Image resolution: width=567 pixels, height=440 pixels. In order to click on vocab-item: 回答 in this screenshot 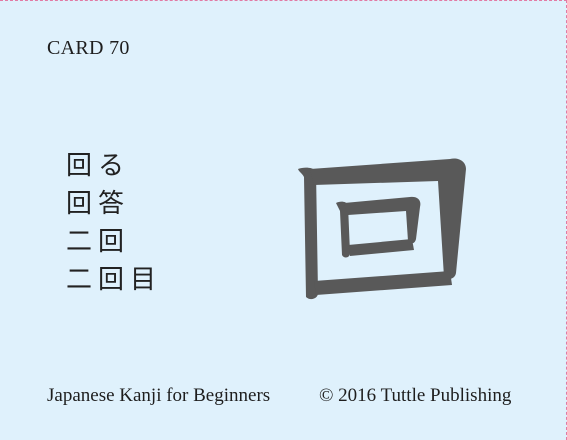, I will do `click(98, 204)`.